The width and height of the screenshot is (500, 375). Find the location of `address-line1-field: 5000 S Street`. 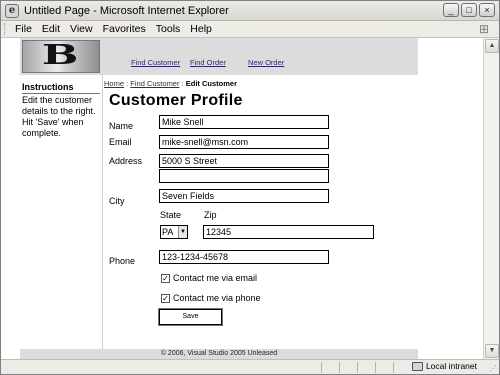

address-line1-field: 5000 S Street is located at coordinates (244, 161).